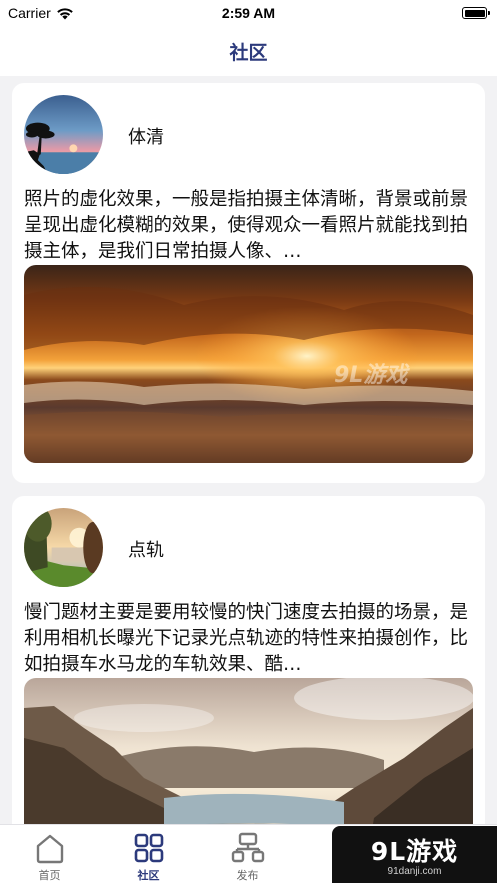 The image size is (497, 883). What do you see at coordinates (247, 847) in the screenshot?
I see `publish-icon` at bounding box center [247, 847].